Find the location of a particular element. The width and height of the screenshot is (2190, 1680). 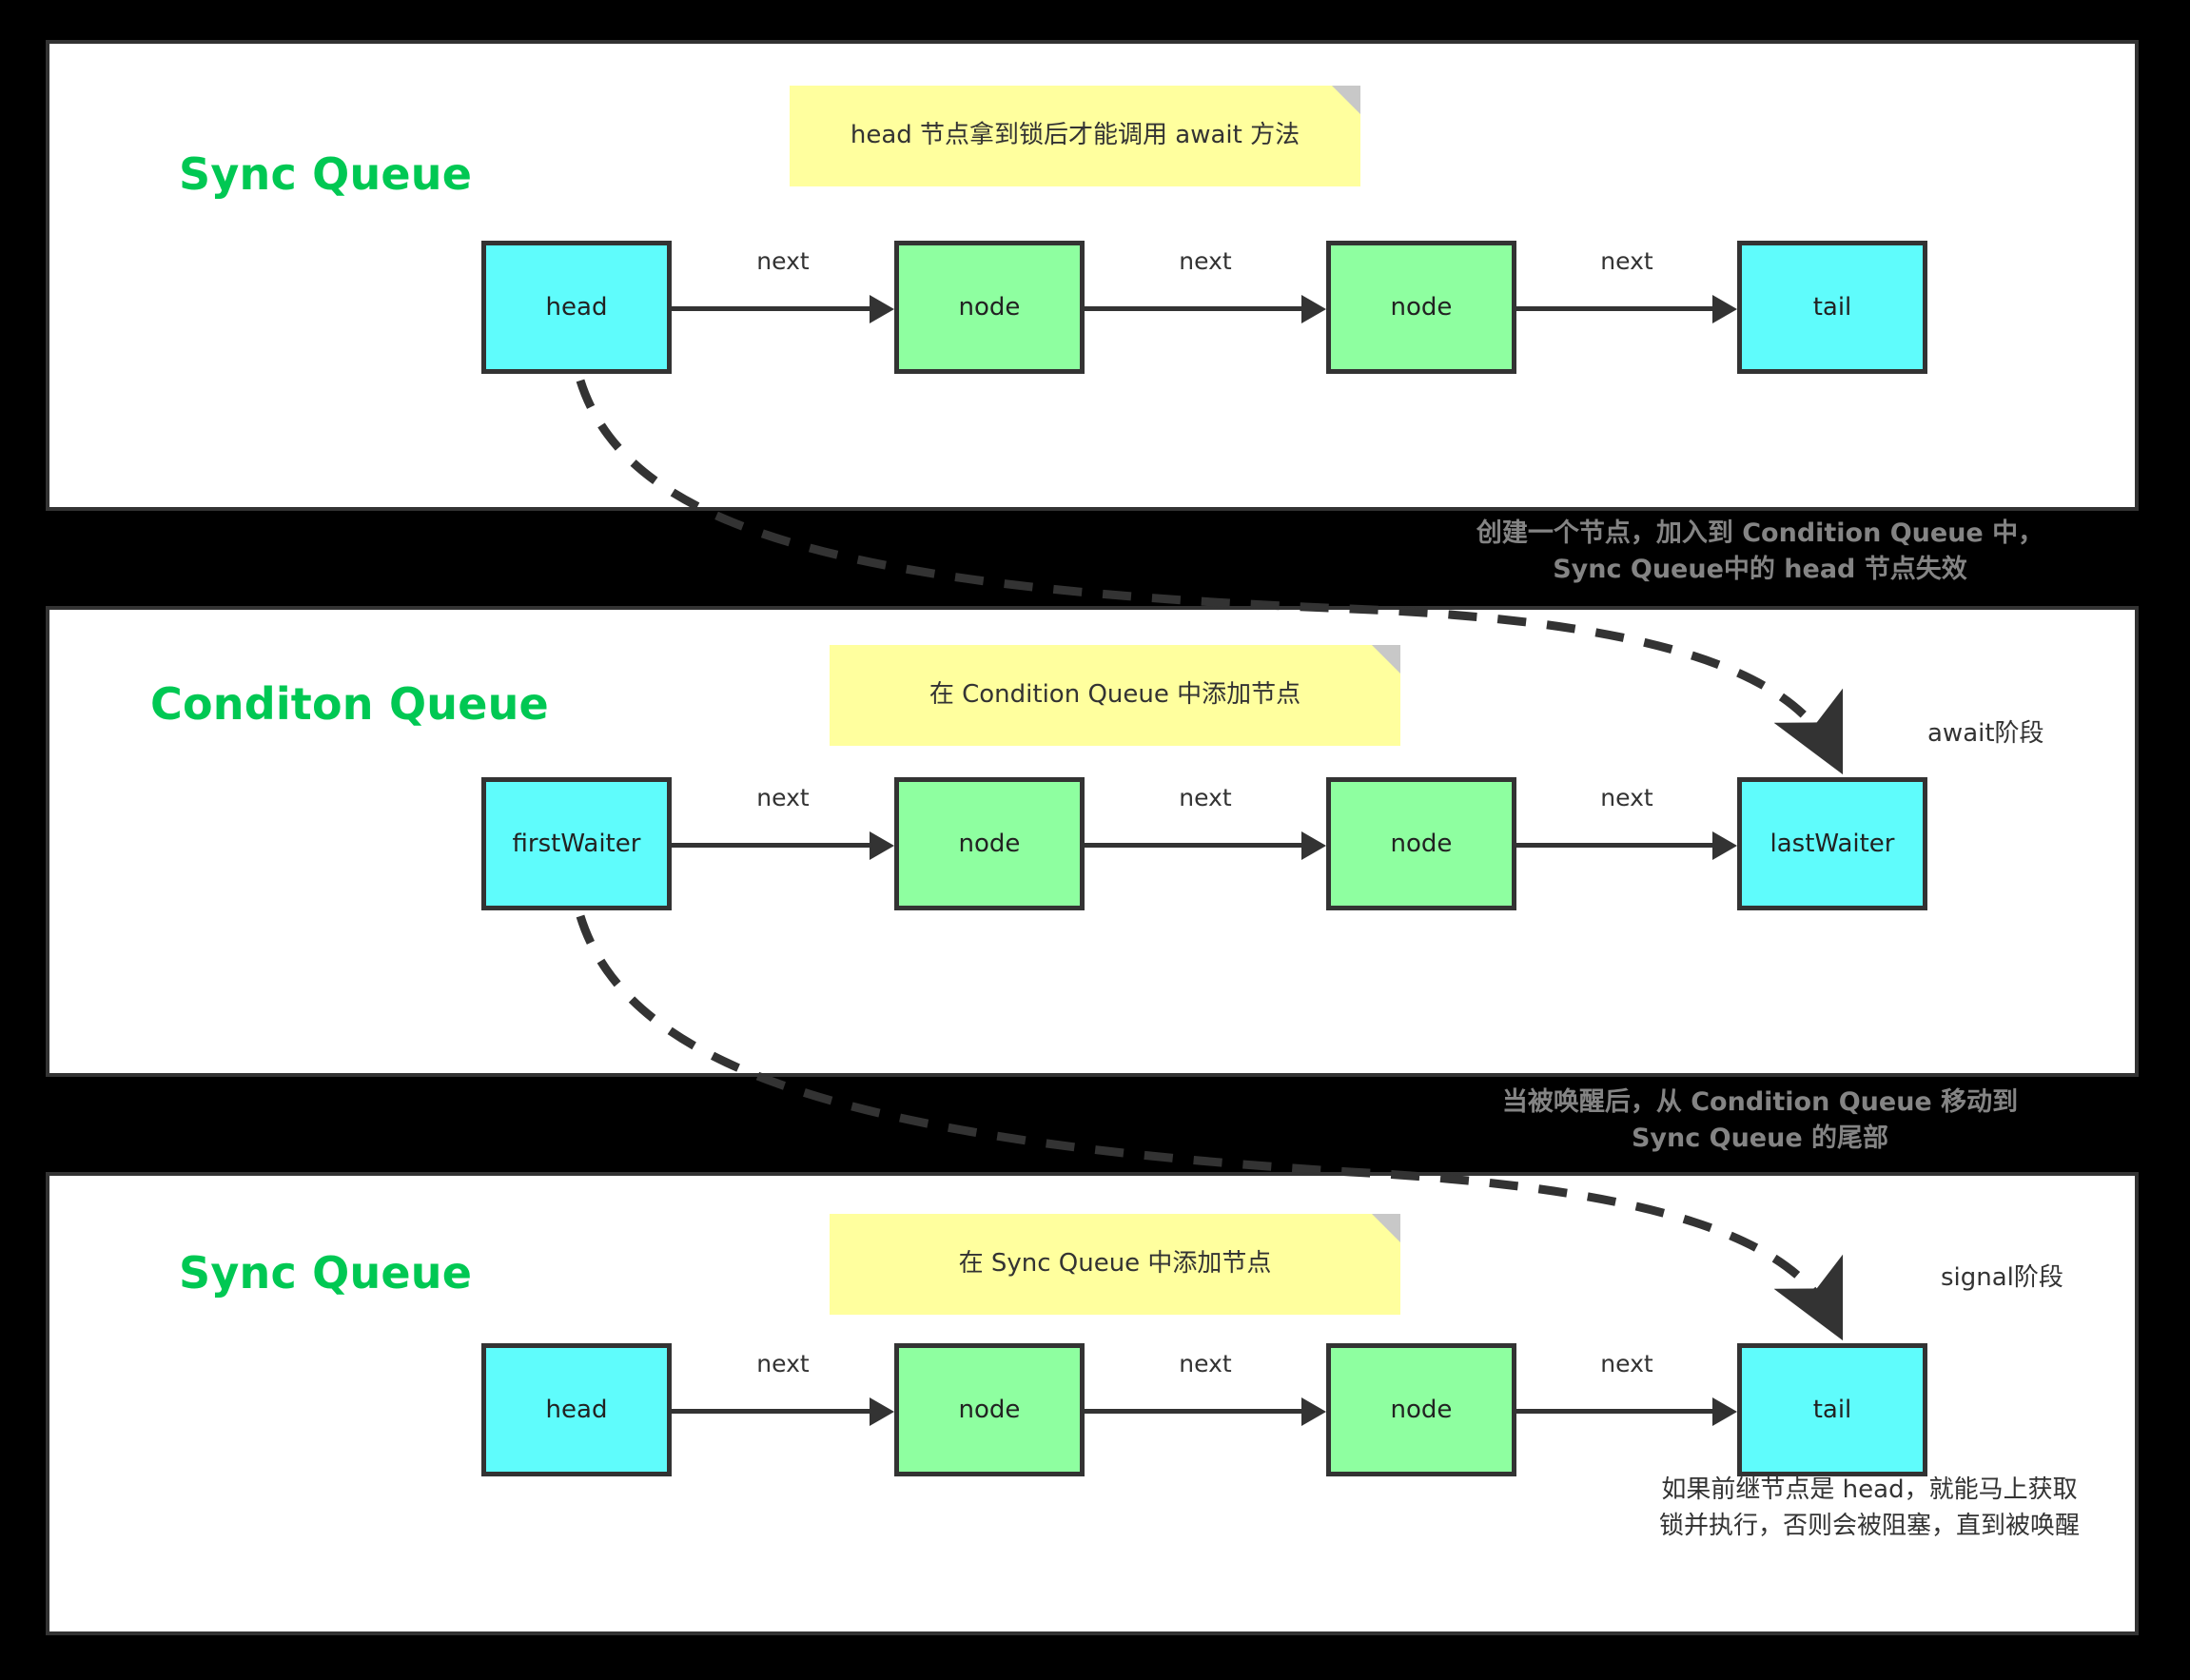

phase-label-await: await阶段 is located at coordinates (1986, 733).